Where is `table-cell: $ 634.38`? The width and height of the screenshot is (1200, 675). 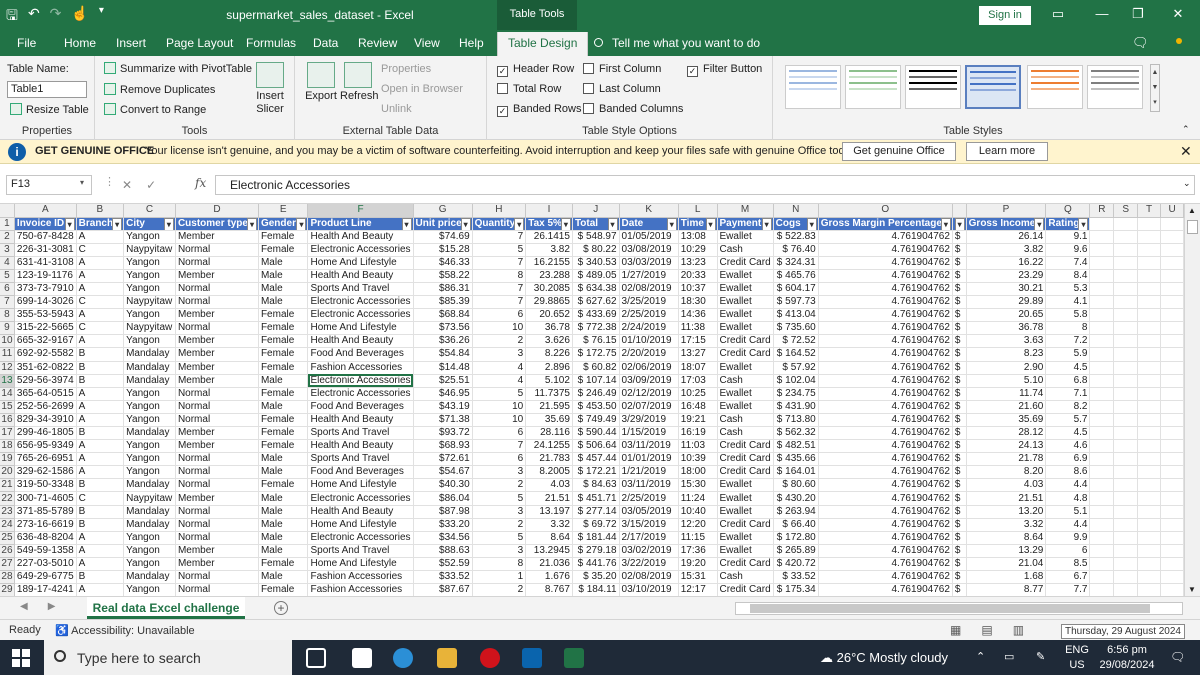 table-cell: $ 634.38 is located at coordinates (596, 289).